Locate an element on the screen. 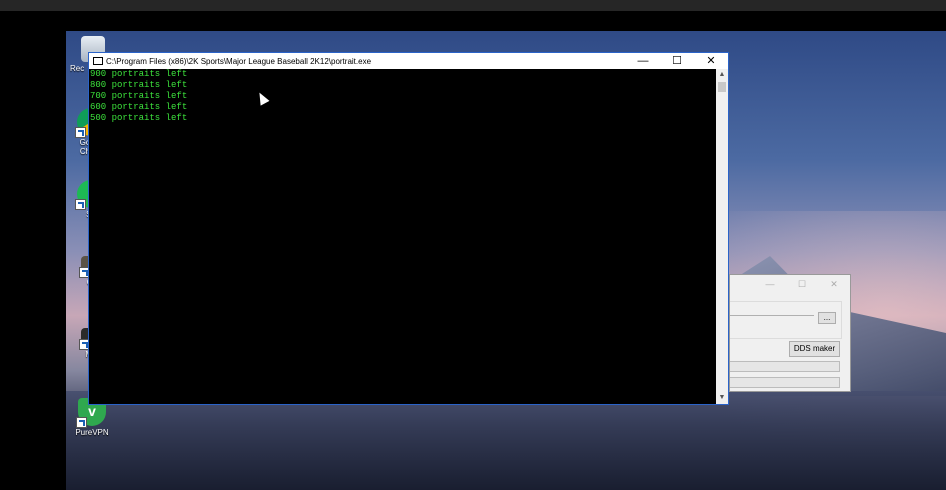 Image resolution: width=946 pixels, height=490 pixels. dds-maximize-button: ☐ is located at coordinates (802, 284).